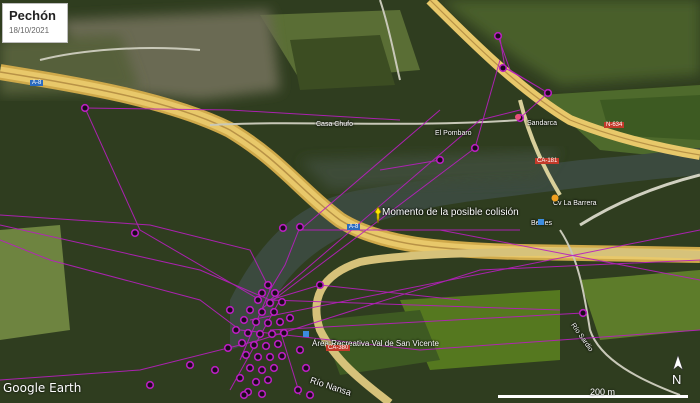 This screenshot has width=700, height=403. Describe the element at coordinates (555, 198) in the screenshot. I see `orange-marker-icon` at that location.